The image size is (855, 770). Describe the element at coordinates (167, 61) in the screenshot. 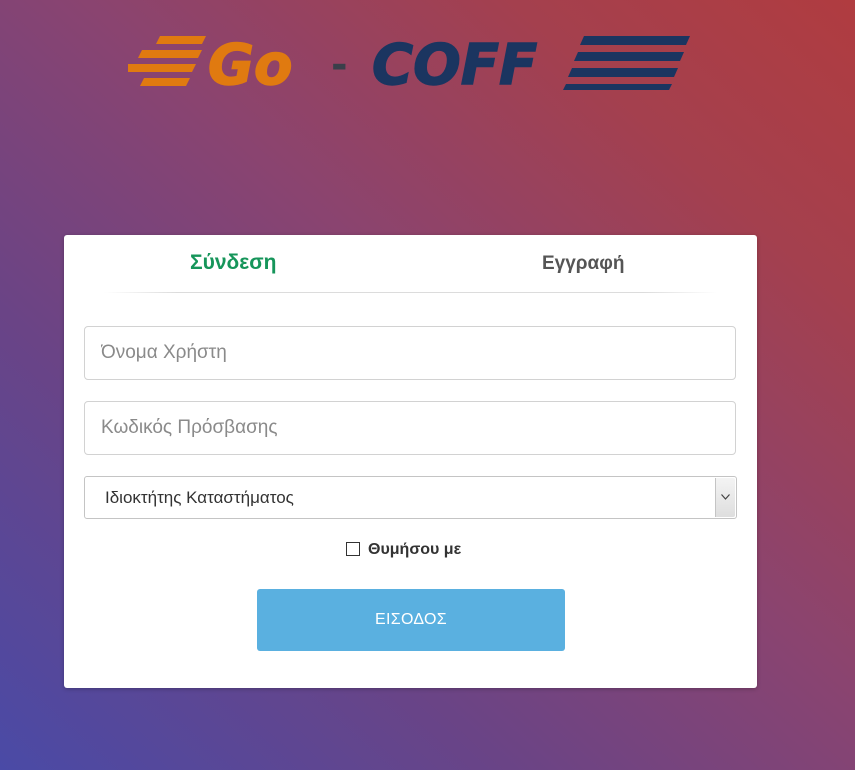

I see `speed-lines-left-icon` at that location.